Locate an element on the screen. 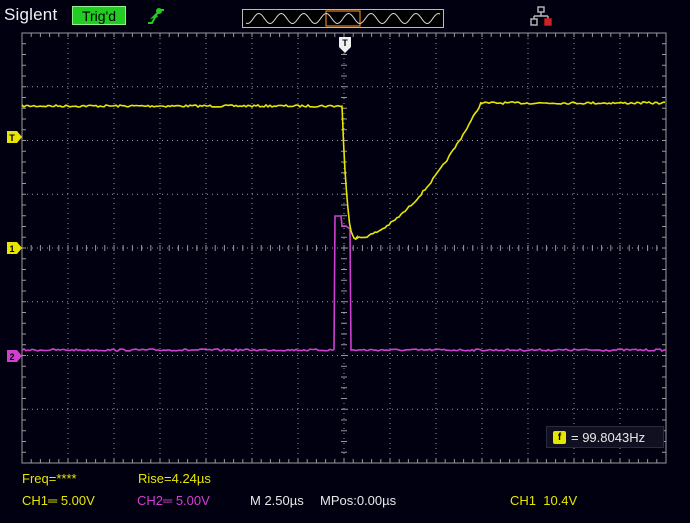  ch2-scale: CH2═ 5.00V is located at coordinates (173, 500).